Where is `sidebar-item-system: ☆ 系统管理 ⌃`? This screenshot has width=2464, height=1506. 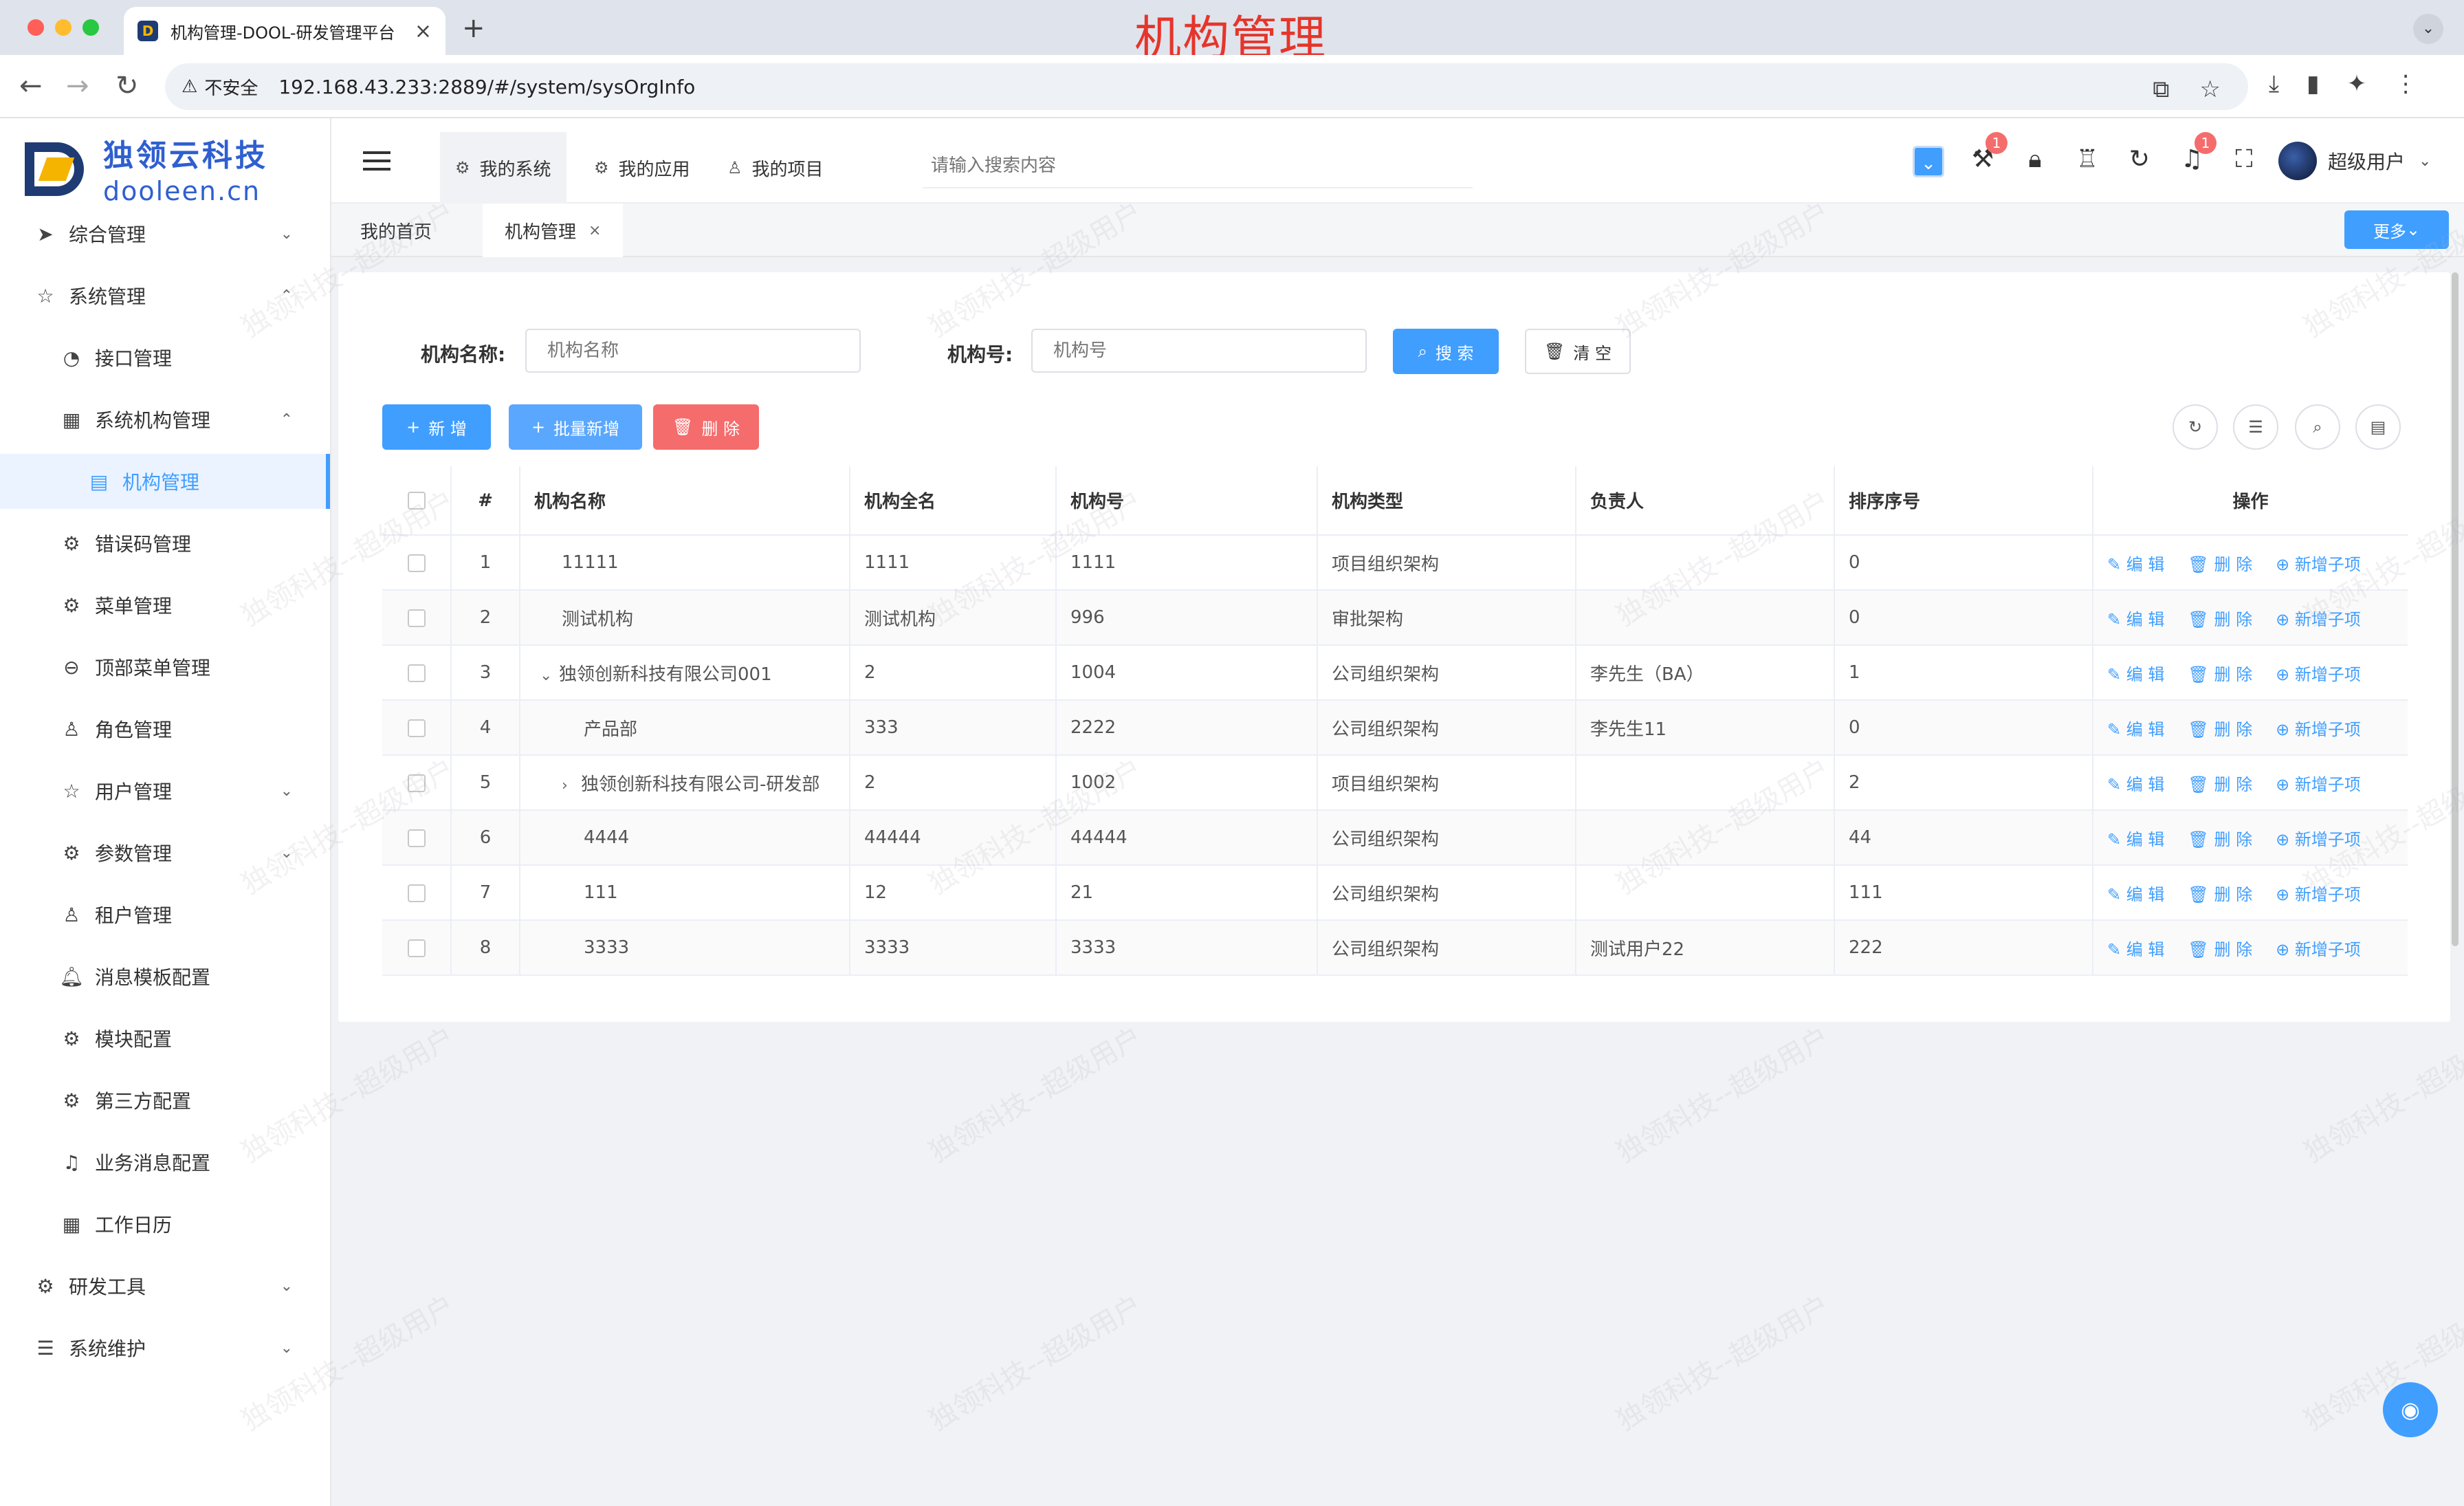
sidebar-item-system: ☆ 系统管理 ⌃ is located at coordinates (165, 295).